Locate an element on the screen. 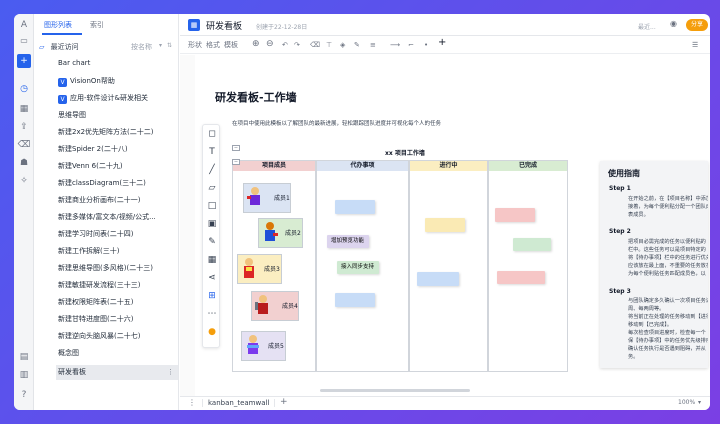 This screenshot has height=424, width=720. template-icon: ⊞ is located at coordinates (212, 296).